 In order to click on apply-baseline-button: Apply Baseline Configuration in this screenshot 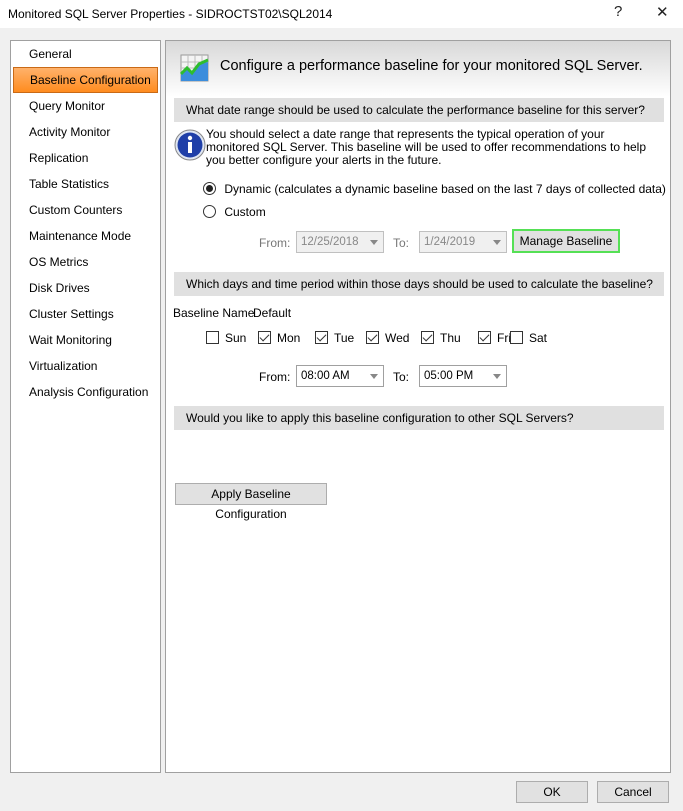, I will do `click(251, 502)`.